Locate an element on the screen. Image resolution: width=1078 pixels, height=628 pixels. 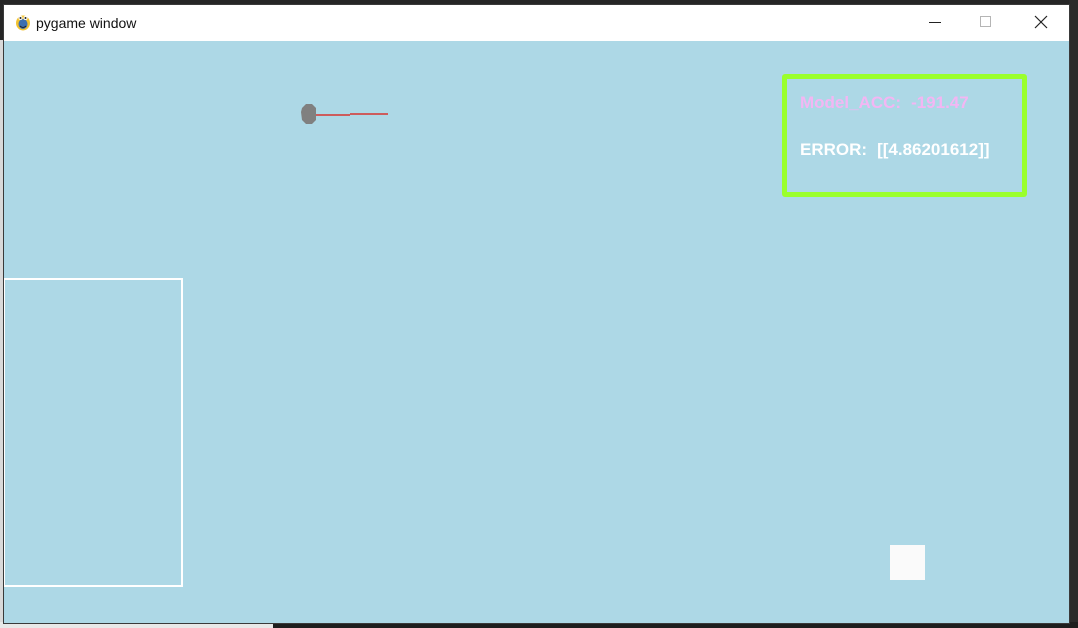
error-readout: ERROR: [[4.86201612]] is located at coordinates (895, 150).